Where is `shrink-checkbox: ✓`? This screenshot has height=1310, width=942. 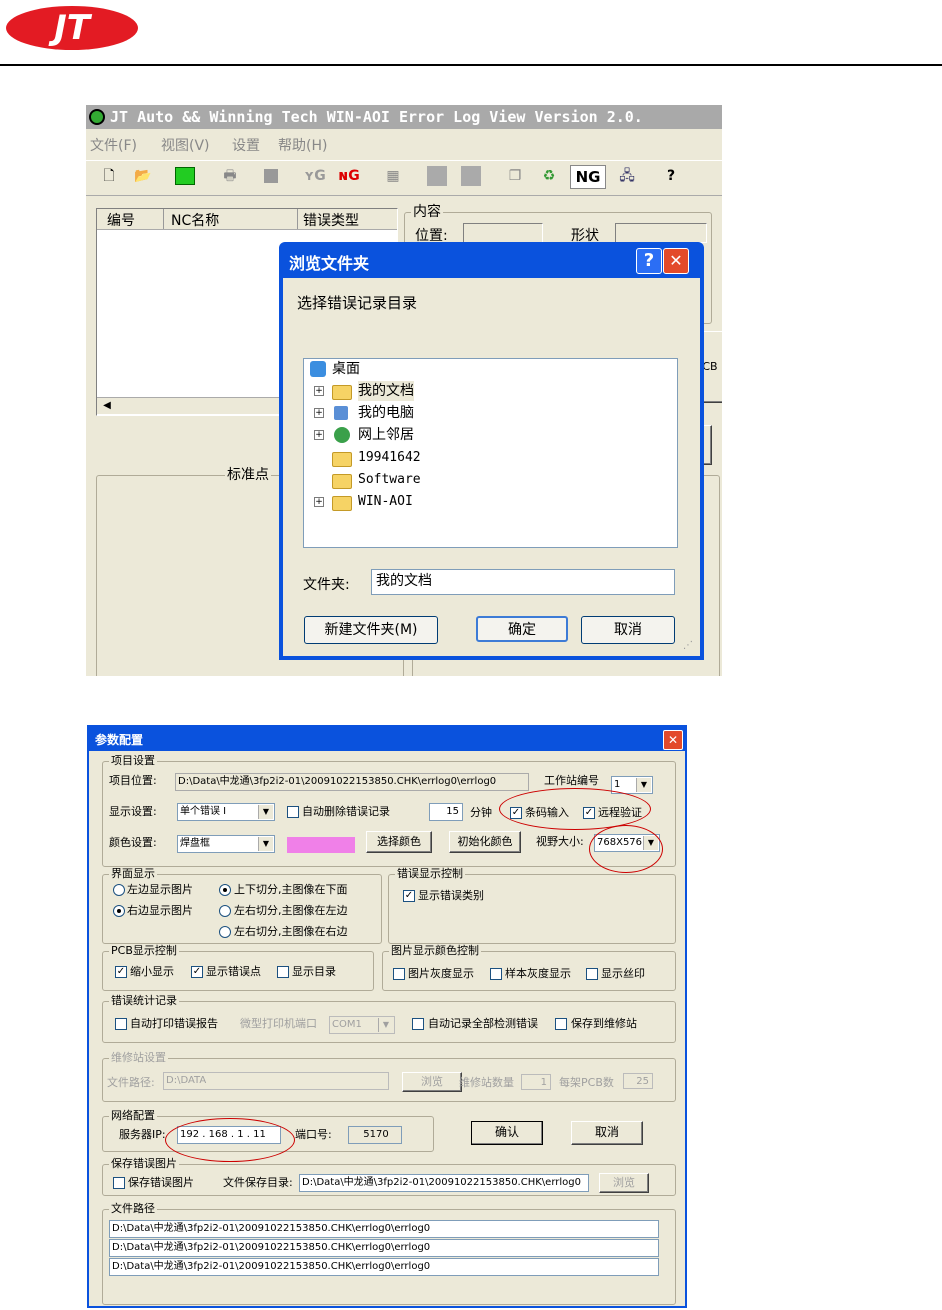
shrink-checkbox: ✓ is located at coordinates (121, 972).